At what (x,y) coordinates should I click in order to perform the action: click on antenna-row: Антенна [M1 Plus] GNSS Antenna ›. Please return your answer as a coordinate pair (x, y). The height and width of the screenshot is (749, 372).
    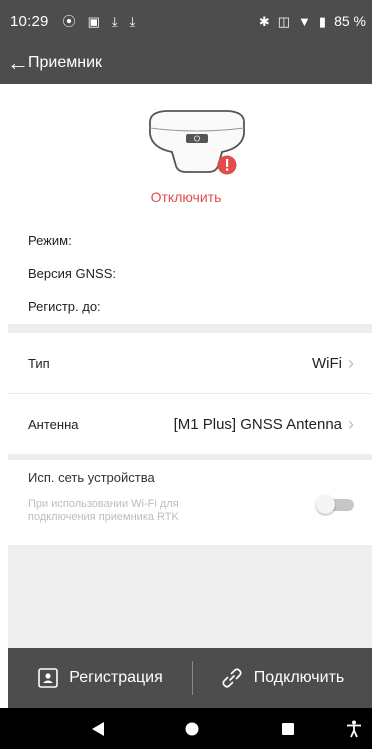
    Looking at the image, I should click on (190, 424).